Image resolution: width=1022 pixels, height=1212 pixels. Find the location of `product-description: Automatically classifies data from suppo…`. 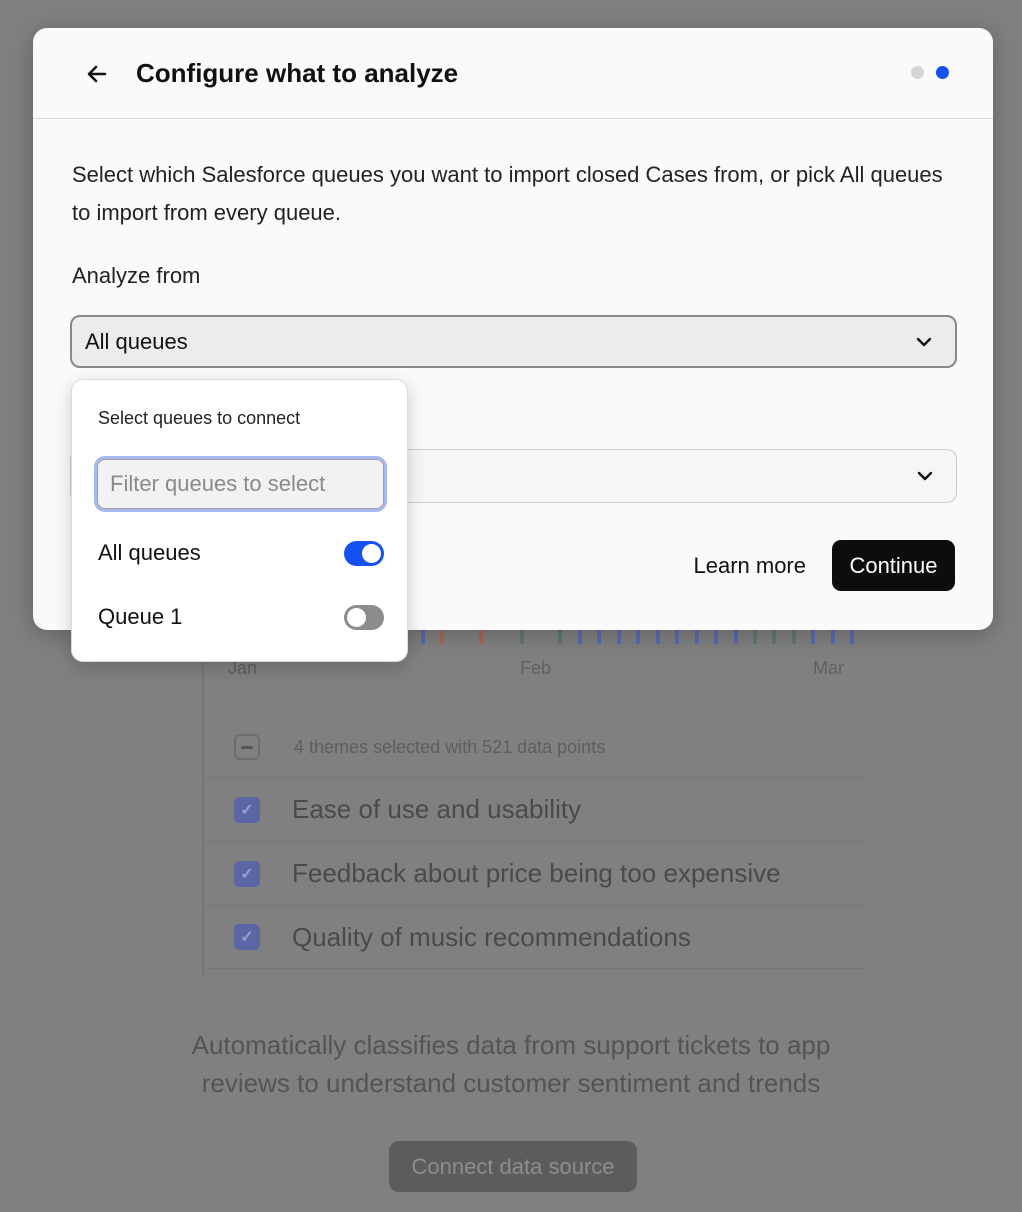

product-description: Automatically classifies data from suppo… is located at coordinates (511, 1064).